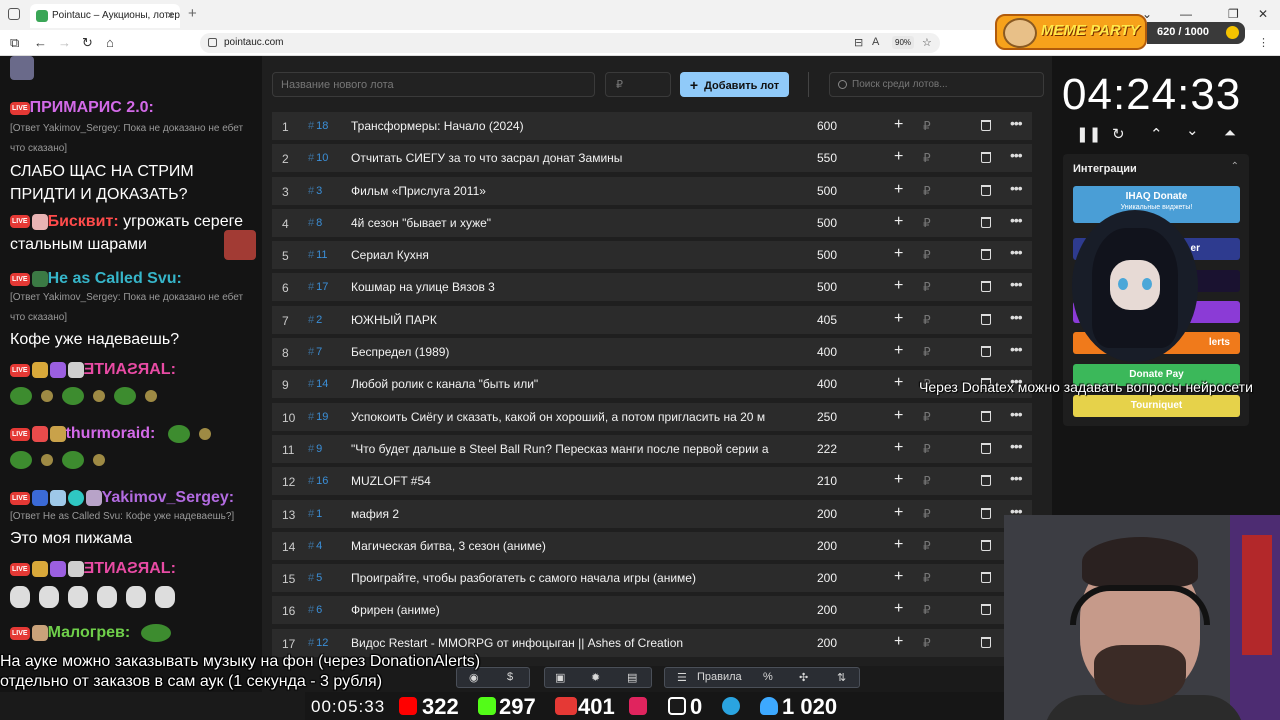 This screenshot has width=1280, height=720. What do you see at coordinates (571, 287) in the screenshot?
I see `lot-name: Кошмар на улице Вязов 3` at bounding box center [571, 287].